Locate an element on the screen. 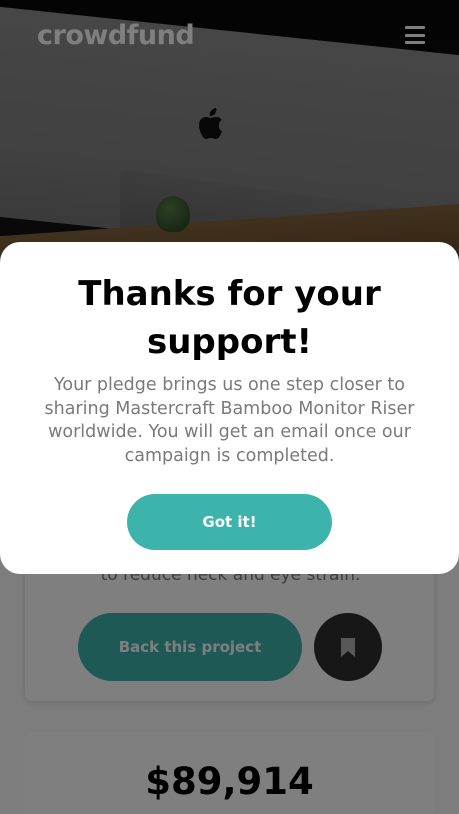 The width and height of the screenshot is (459, 814). got-it-button: Got it! is located at coordinates (229, 522).